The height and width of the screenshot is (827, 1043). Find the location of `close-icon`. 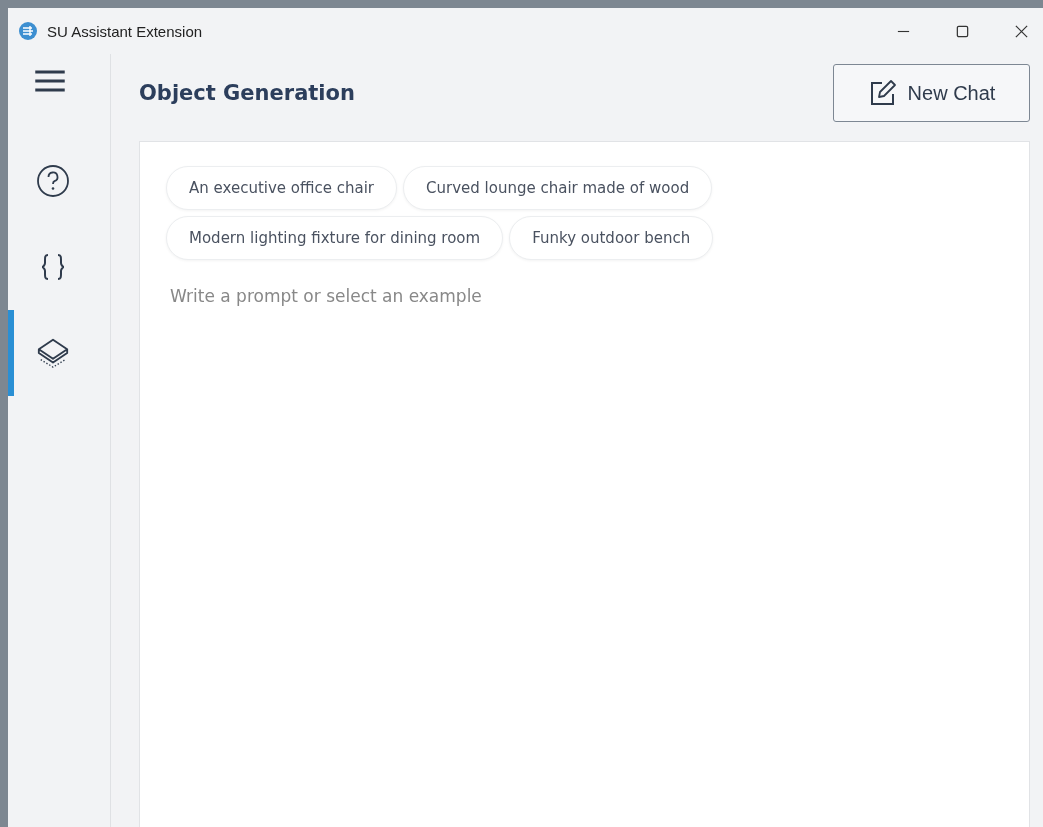

close-icon is located at coordinates (1021, 31).